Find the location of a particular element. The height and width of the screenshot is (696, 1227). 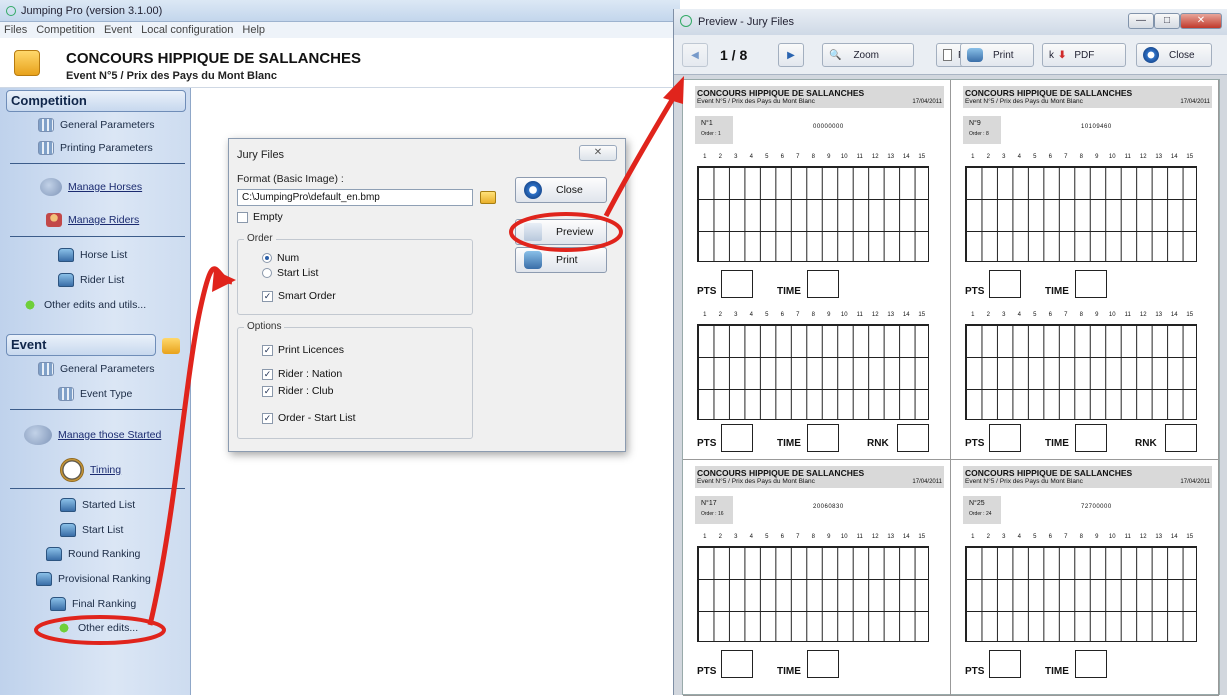

sidebar-item-manage-horses: Manage Horses is located at coordinates (91, 187).